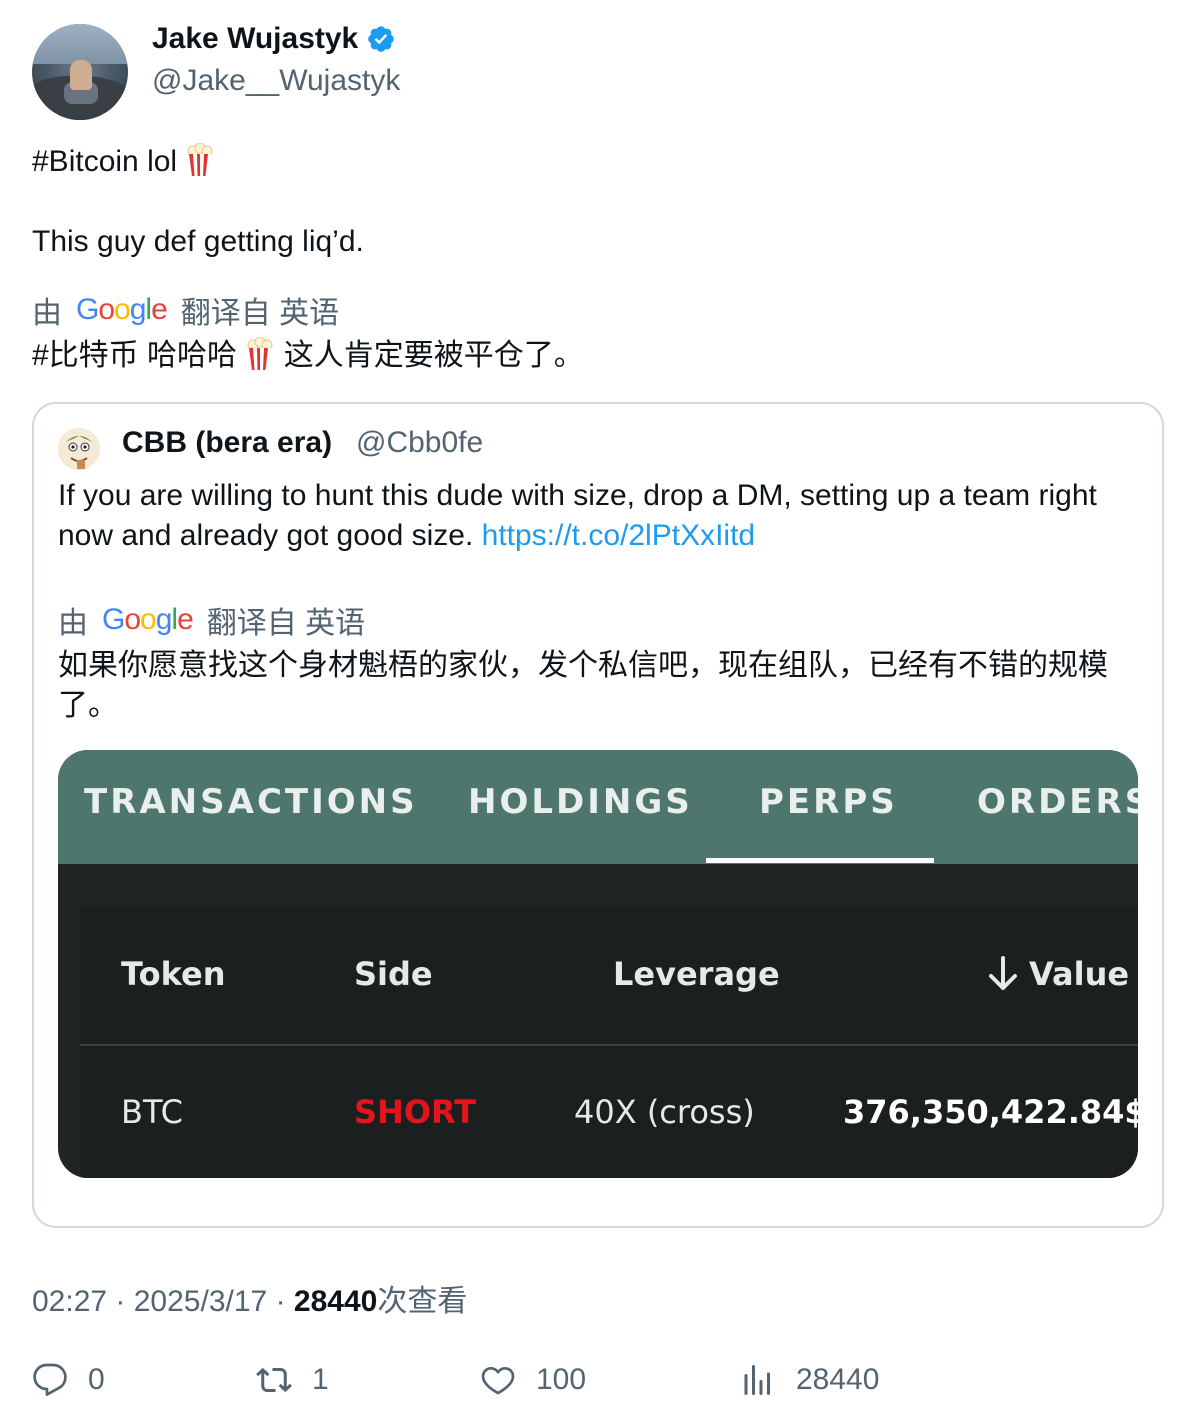 The image size is (1196, 1428). I want to click on cell-token: BTC, so click(152, 1112).